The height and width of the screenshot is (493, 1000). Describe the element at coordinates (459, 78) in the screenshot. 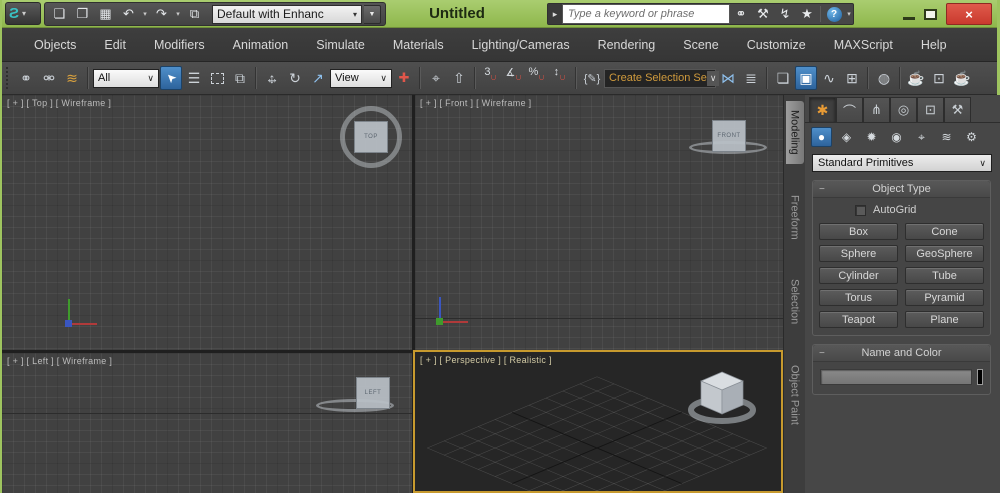

I see `keyboard-override-button: ⇧` at that location.